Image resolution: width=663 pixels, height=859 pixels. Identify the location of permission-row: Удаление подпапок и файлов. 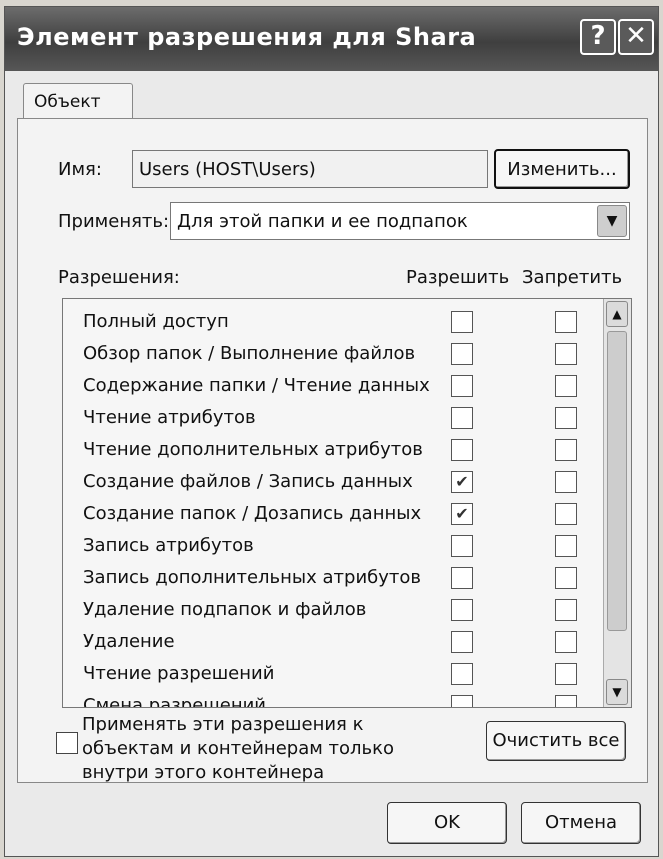
(333, 611).